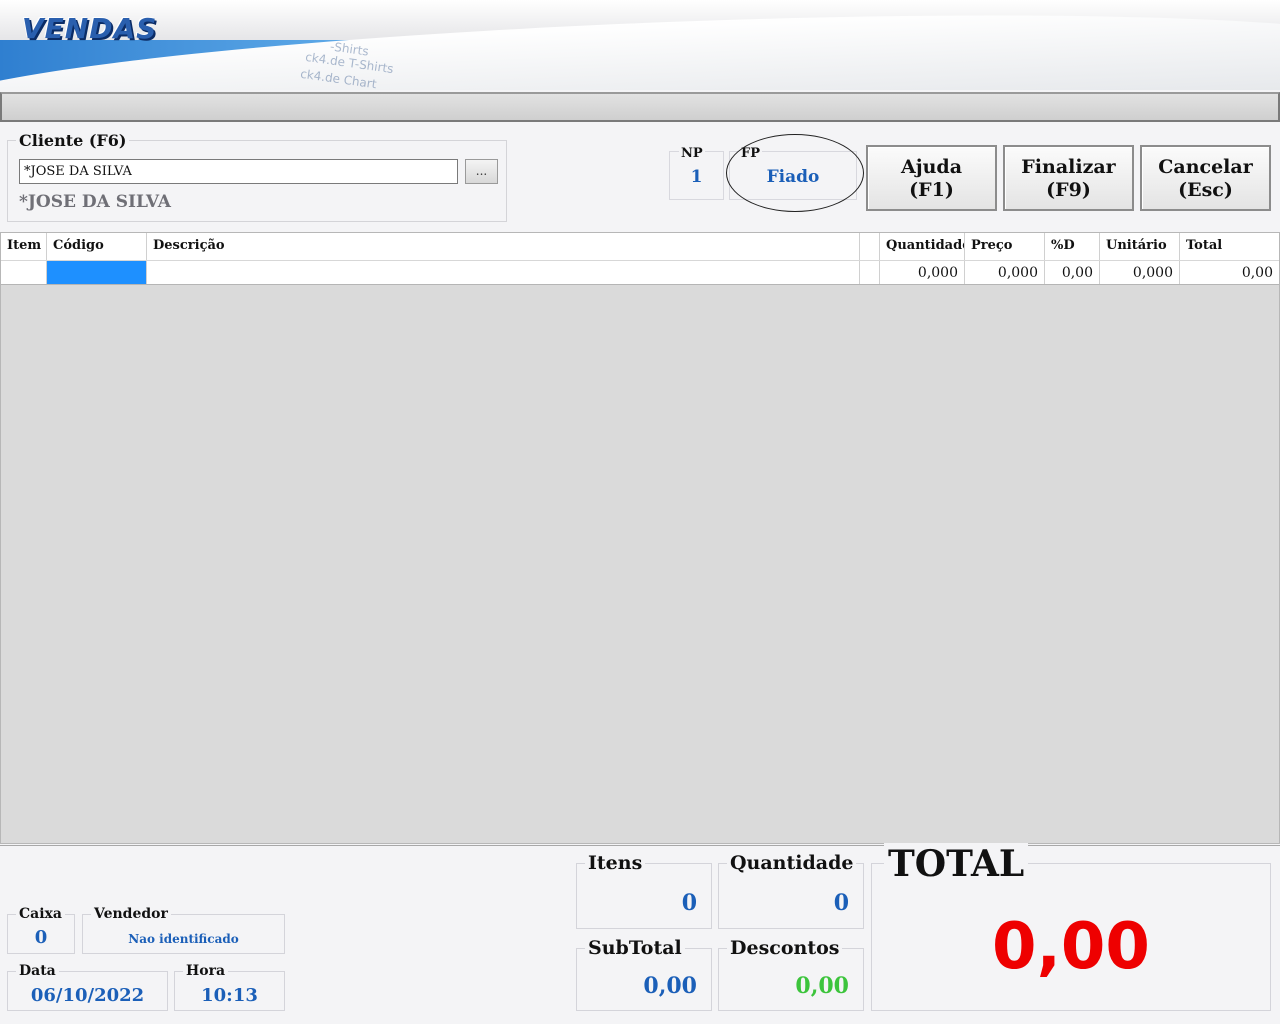  I want to click on quantidade-label: Quantidade, so click(792, 863).